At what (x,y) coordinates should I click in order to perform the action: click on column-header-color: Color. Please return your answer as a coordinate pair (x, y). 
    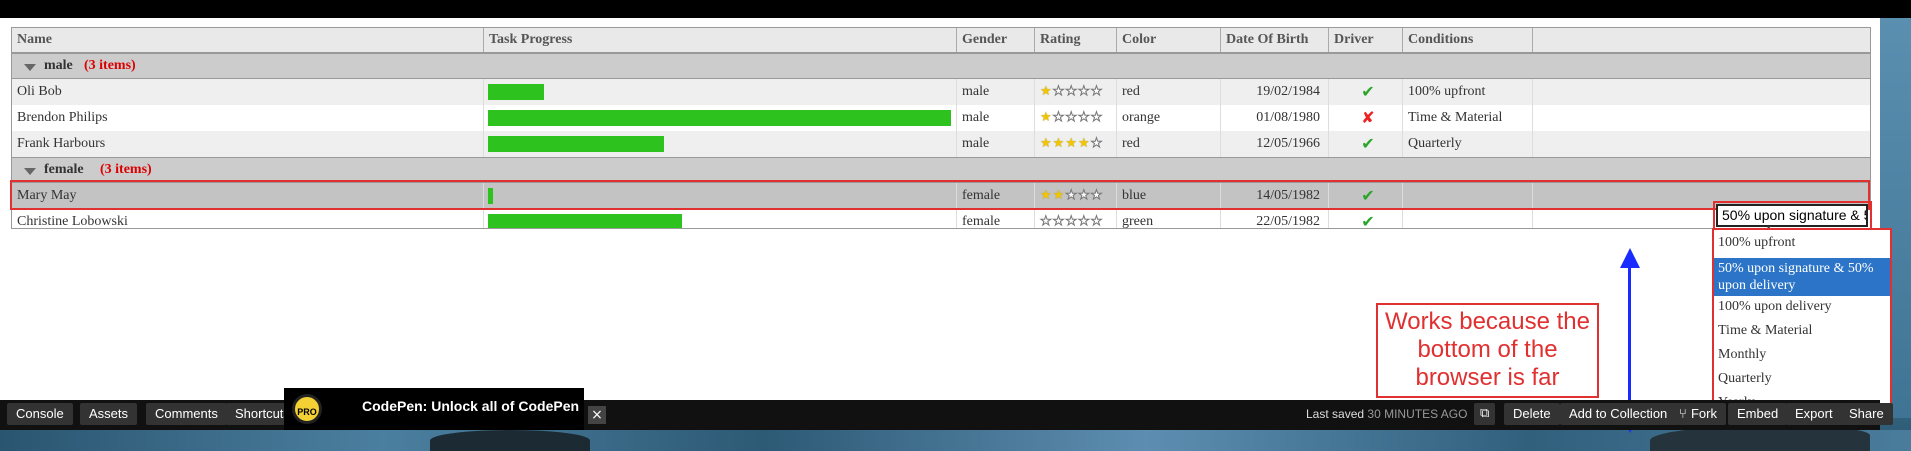
    Looking at the image, I should click on (1169, 40).